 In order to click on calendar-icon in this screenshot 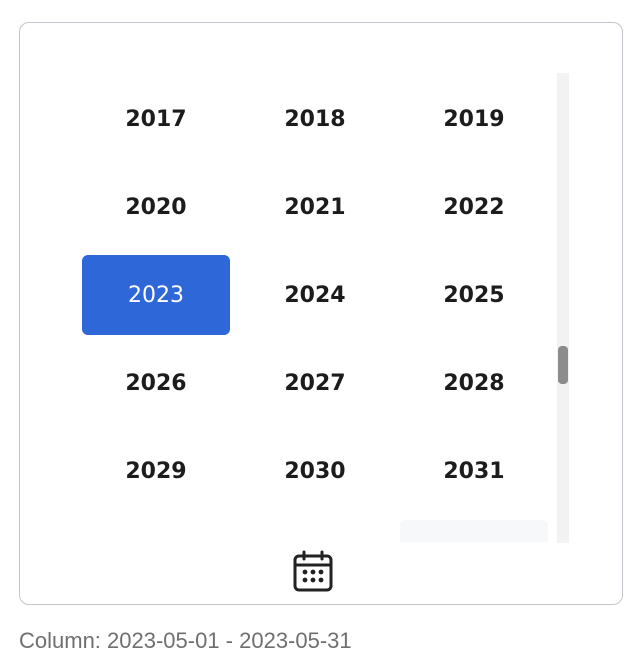, I will do `click(313, 571)`.